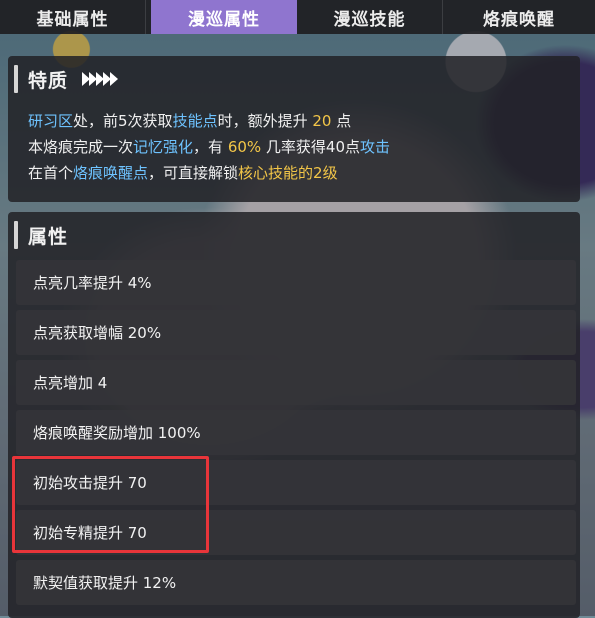  I want to click on tab-imprint-awakening: 烙痕唤醒, so click(519, 17).